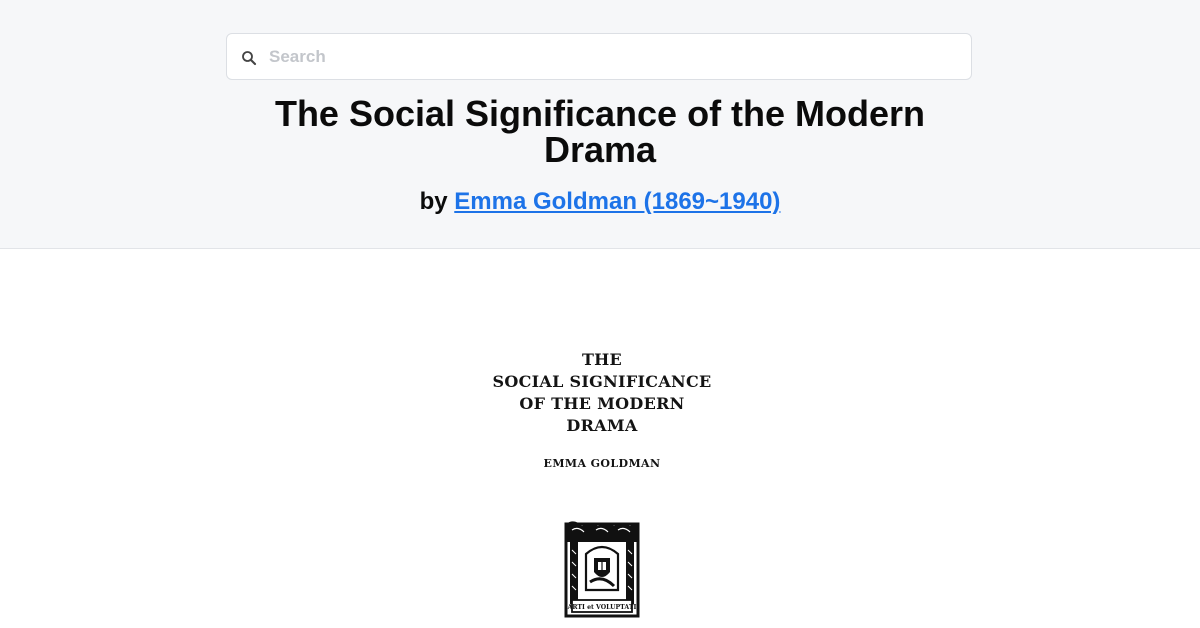 This screenshot has width=1200, height=628. I want to click on byline: by Emma Goldman (1869~1940), so click(600, 202).